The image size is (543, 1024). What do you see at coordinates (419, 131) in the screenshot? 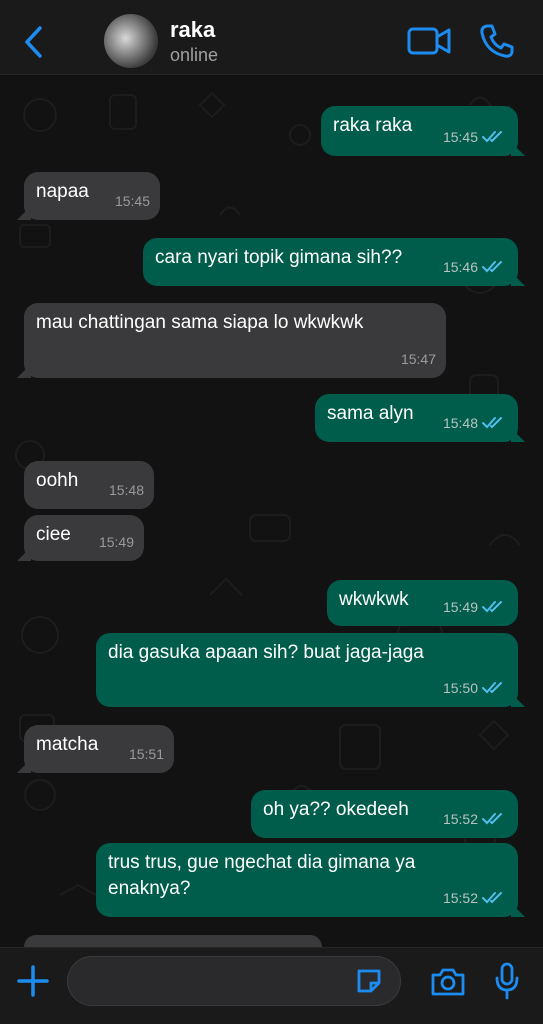
I see `message-bubble-outgoing: raka raka 15:45` at bounding box center [419, 131].